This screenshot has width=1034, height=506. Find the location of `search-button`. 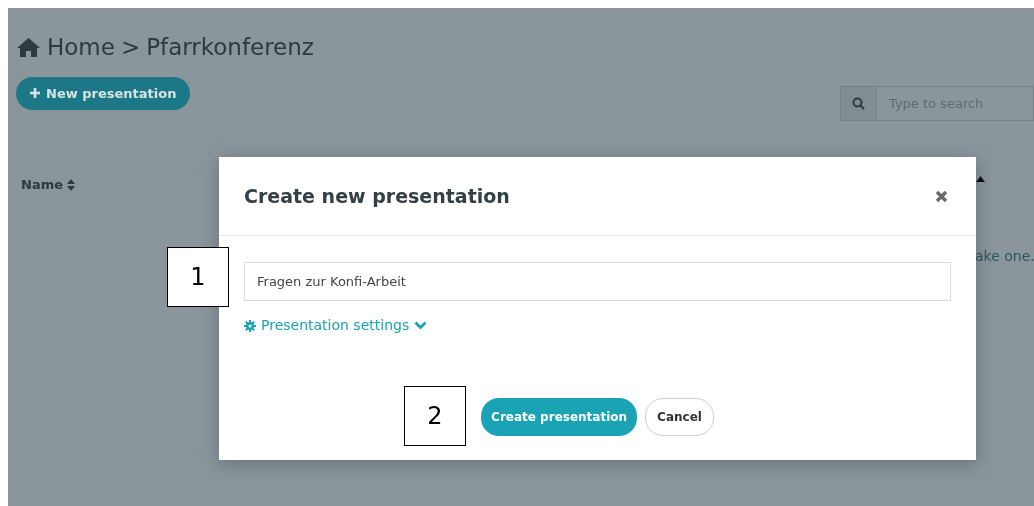

search-button is located at coordinates (858, 103).